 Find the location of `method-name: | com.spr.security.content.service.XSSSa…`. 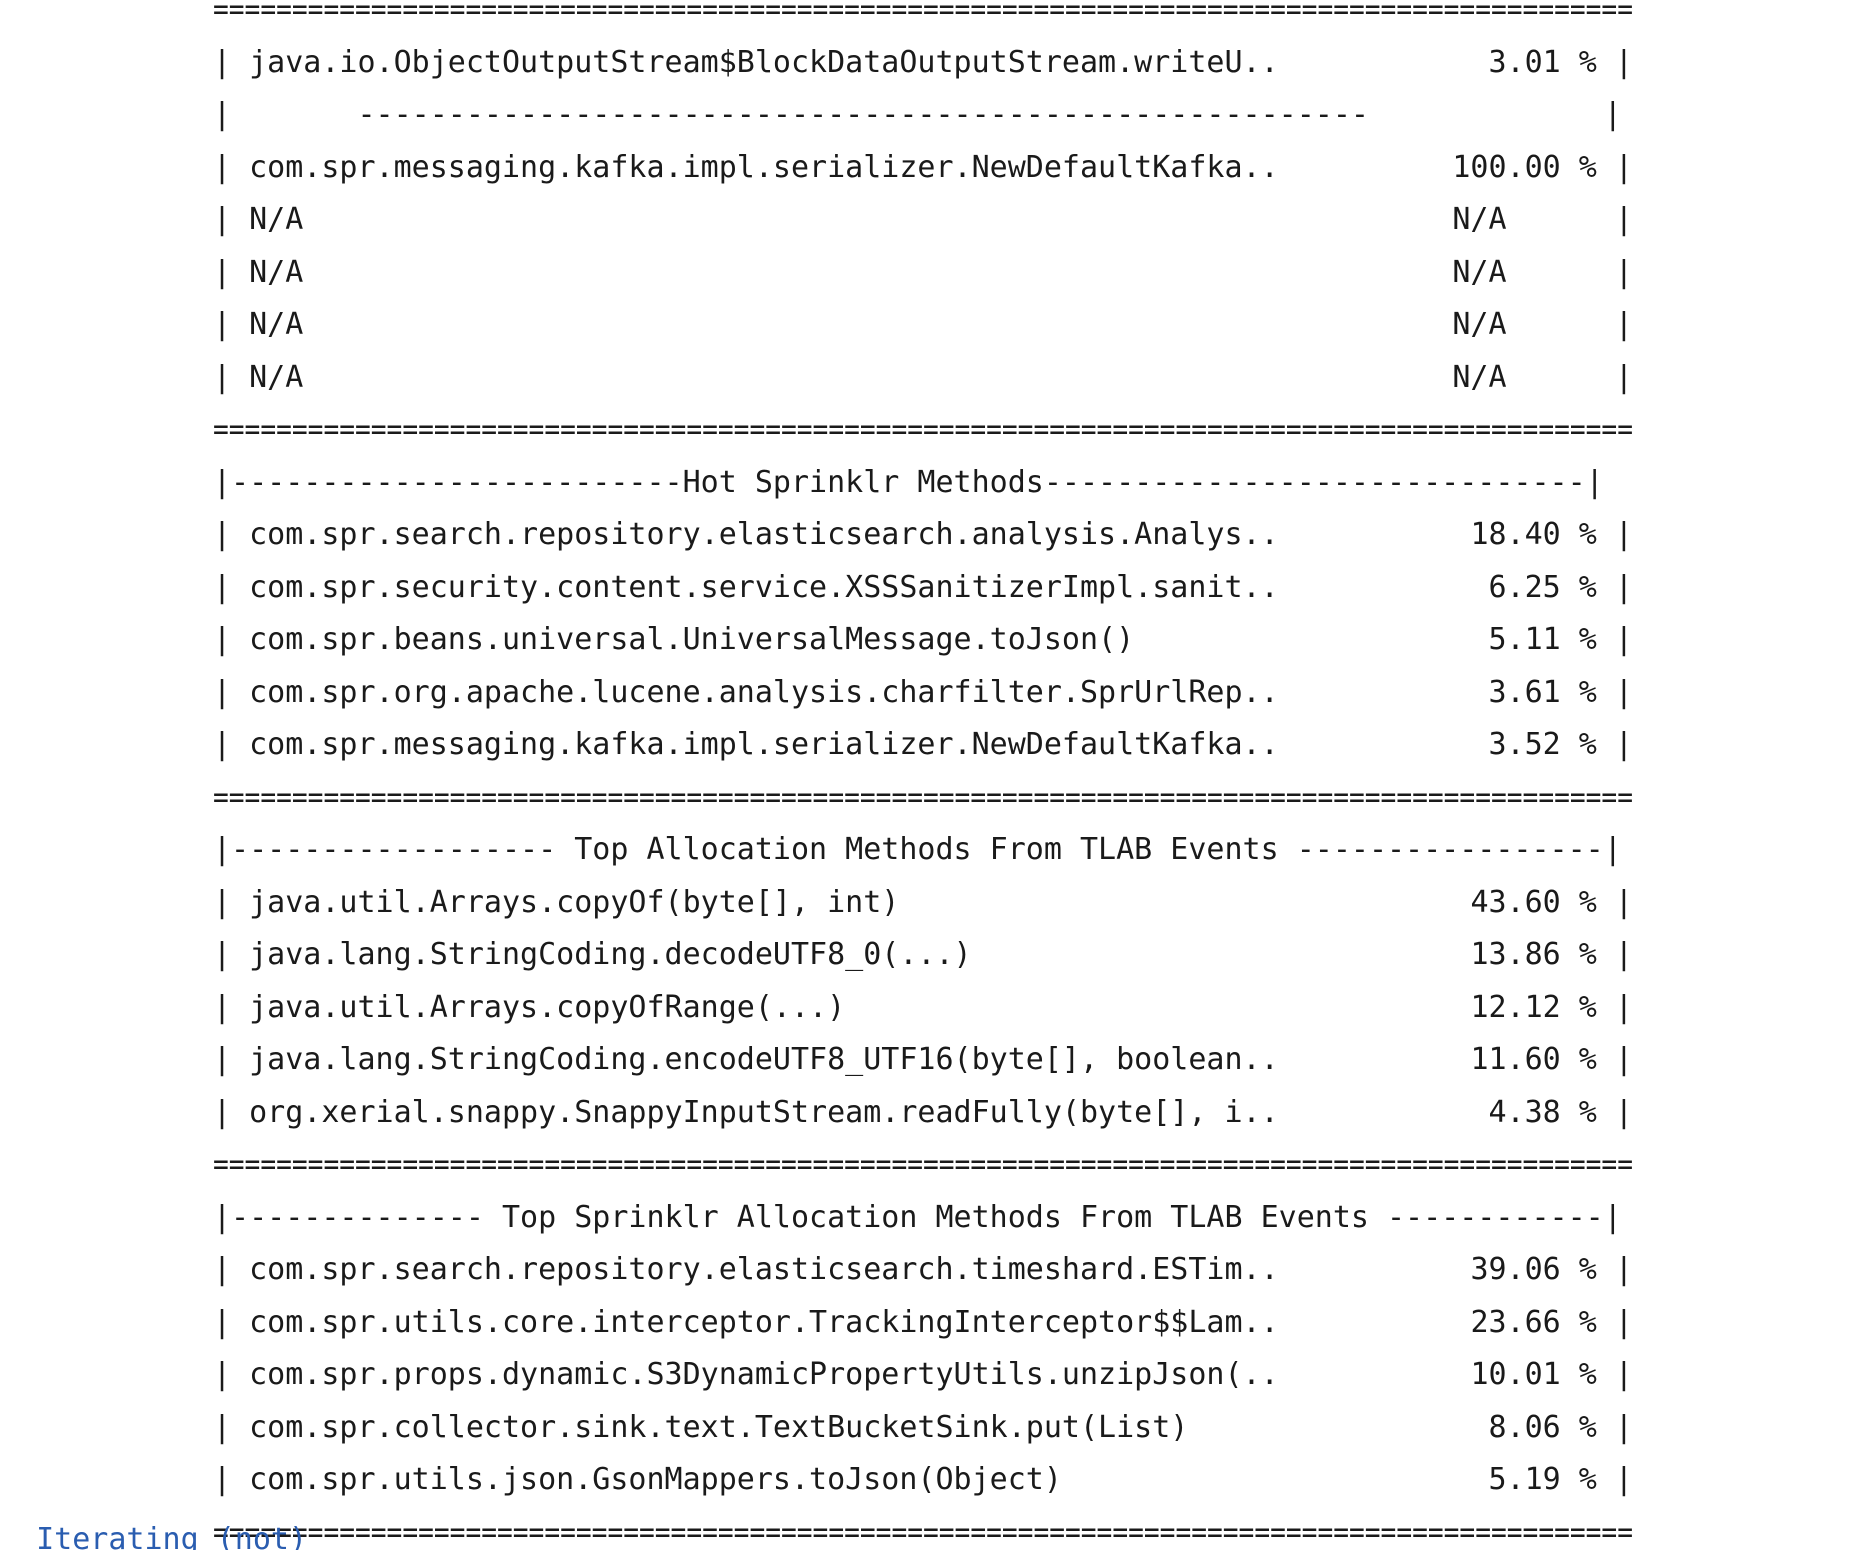

method-name: | com.spr.security.content.service.XSSSa… is located at coordinates (746, 587).